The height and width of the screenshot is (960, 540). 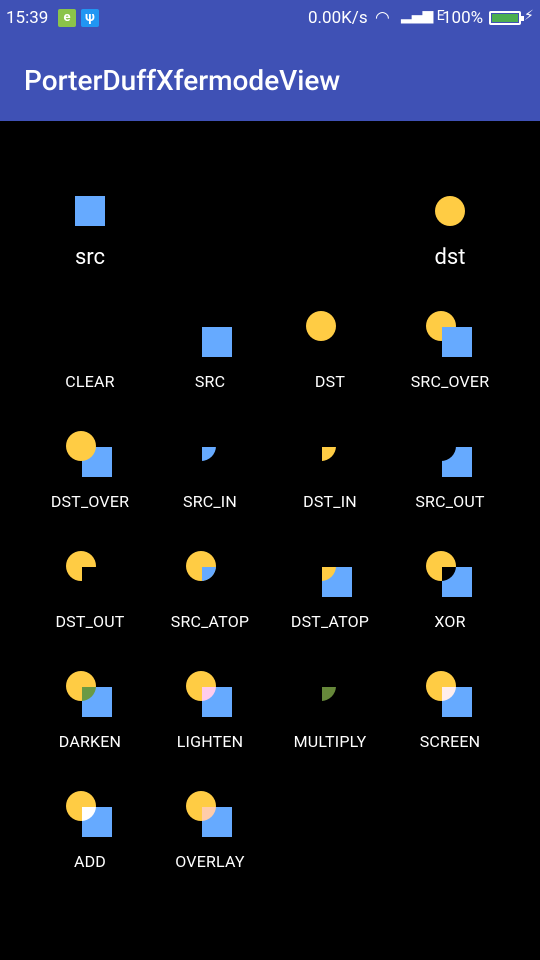 I want to click on dst-circle-icon, so click(x=450, y=211).